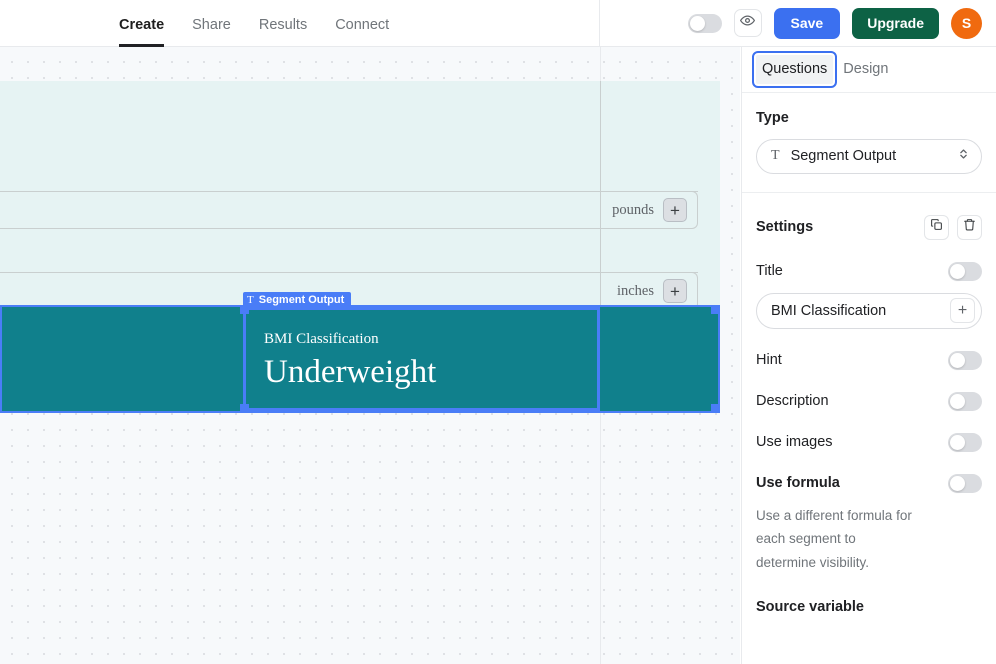  I want to click on title-field-row: Title, so click(869, 271).